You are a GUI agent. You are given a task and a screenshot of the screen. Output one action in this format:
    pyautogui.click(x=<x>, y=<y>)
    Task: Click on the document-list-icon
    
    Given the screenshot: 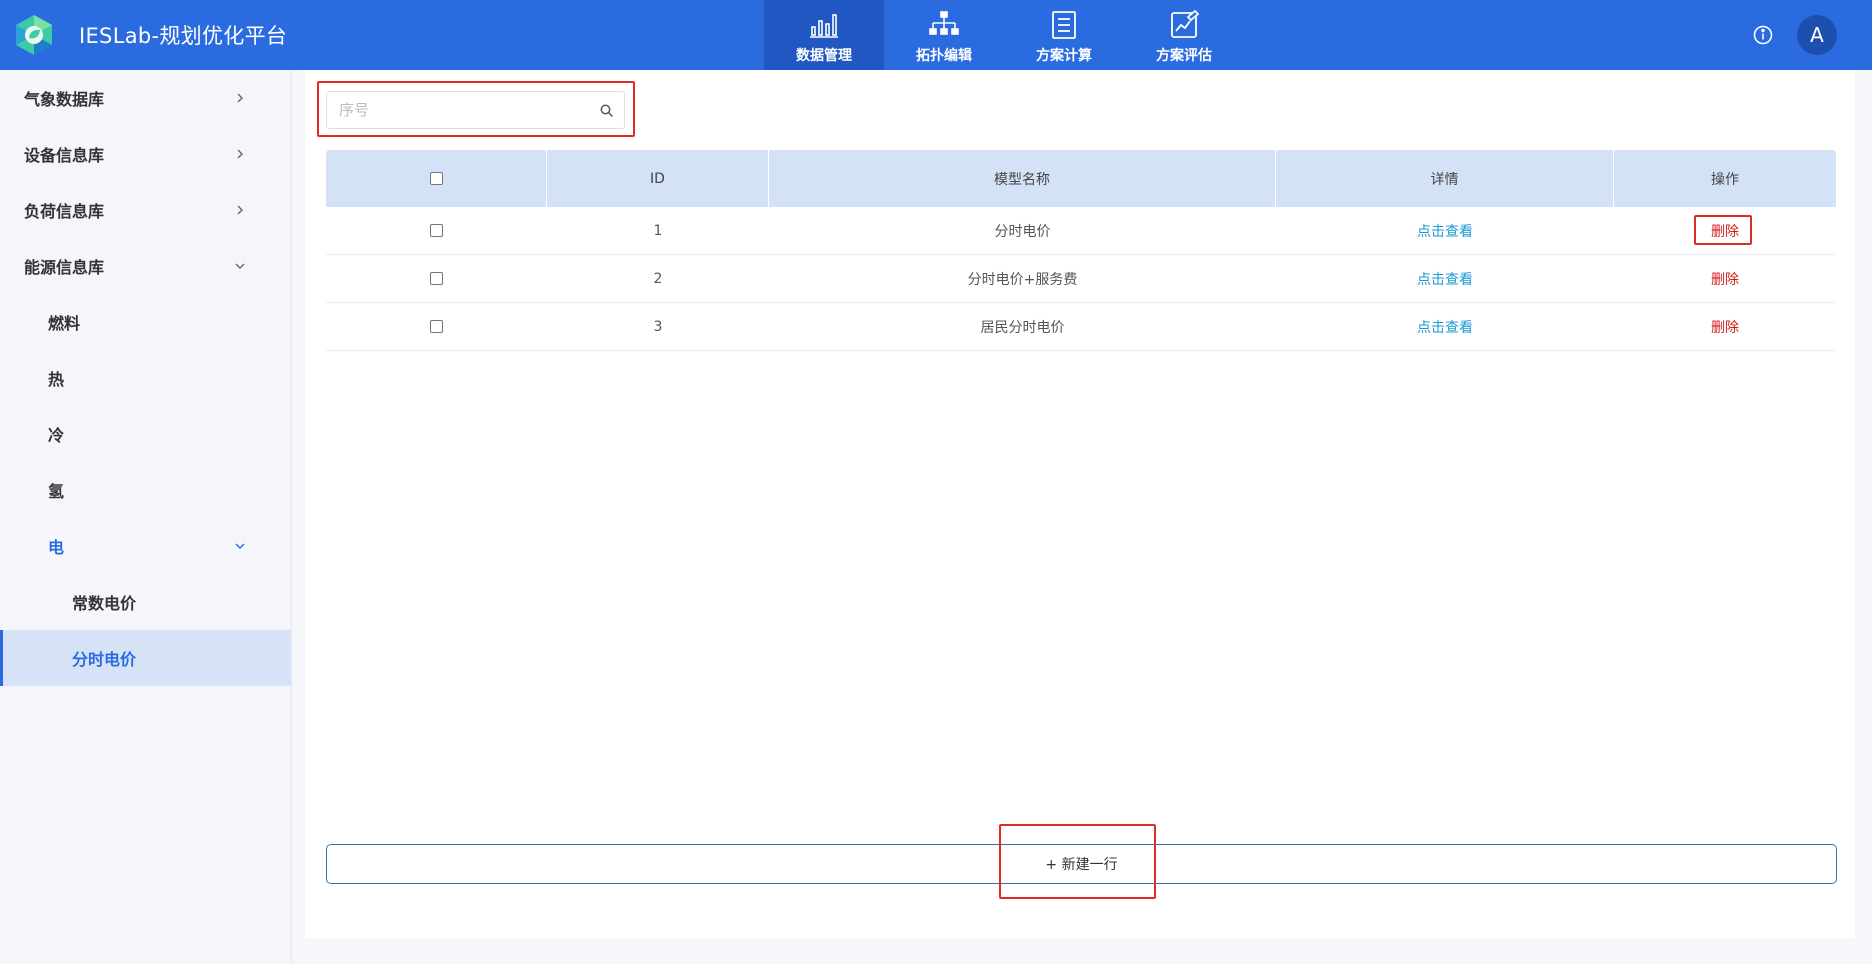 What is the action you would take?
    pyautogui.click(x=1064, y=25)
    